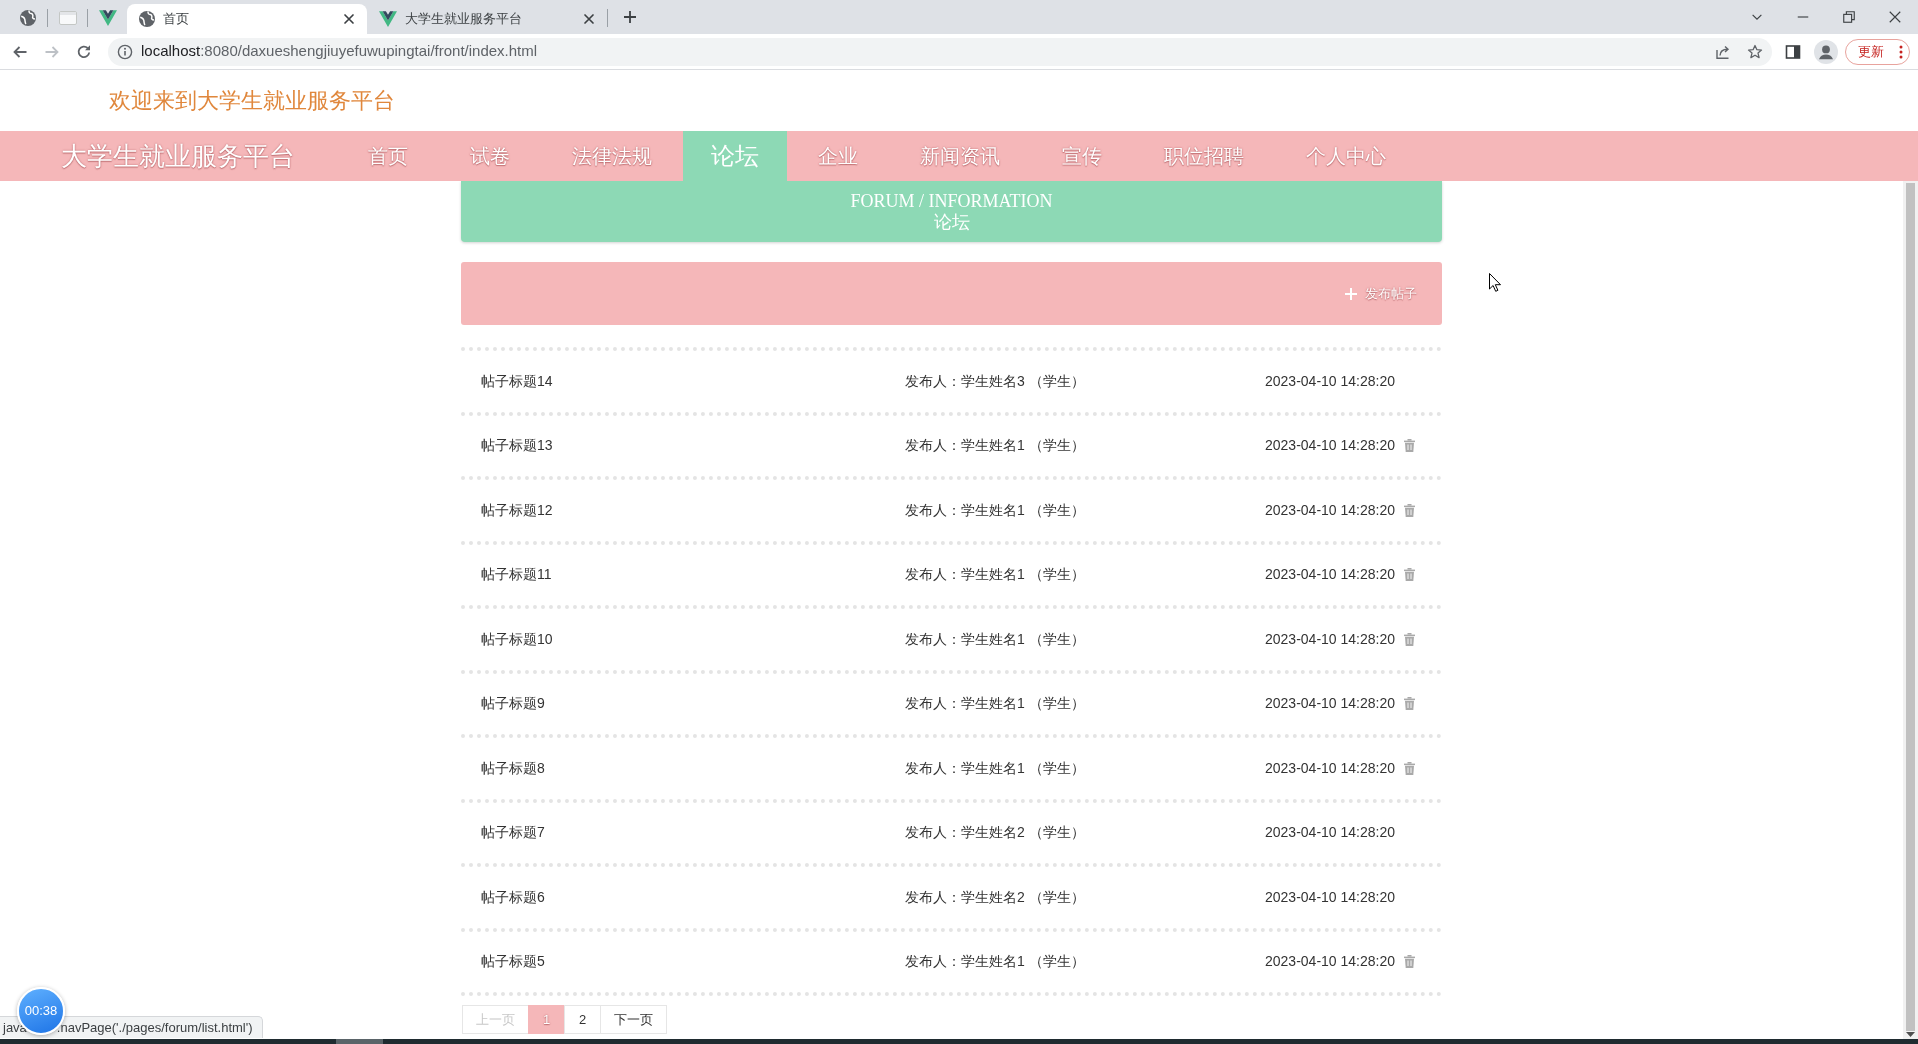  Describe the element at coordinates (67, 18) in the screenshot. I see `window-icon` at that location.